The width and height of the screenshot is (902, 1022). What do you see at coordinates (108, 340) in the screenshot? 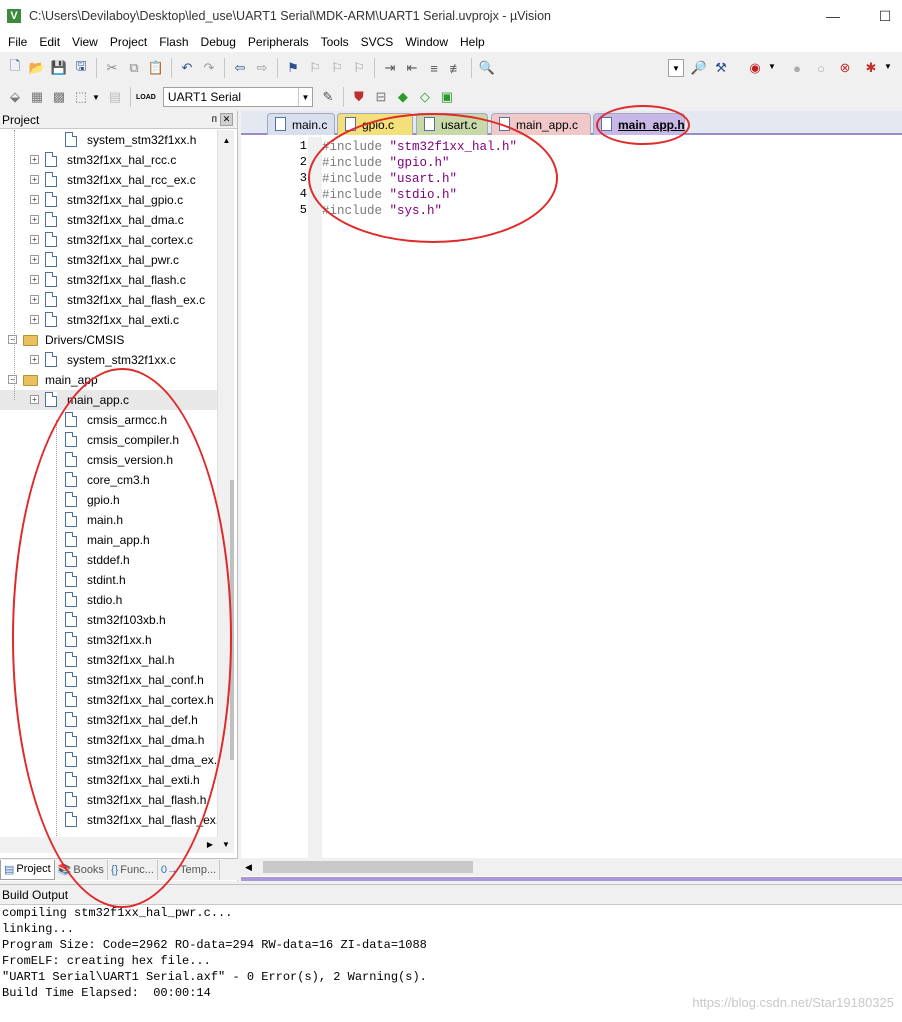
I see `tree-item: − Drivers/CMSIS` at bounding box center [108, 340].